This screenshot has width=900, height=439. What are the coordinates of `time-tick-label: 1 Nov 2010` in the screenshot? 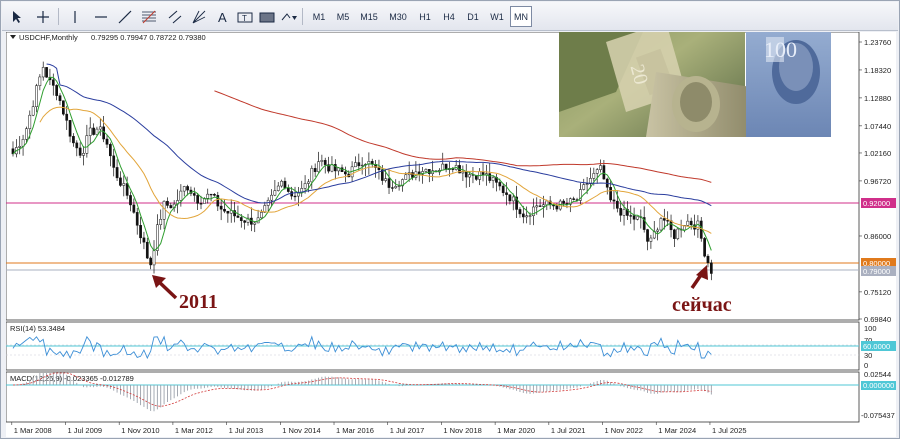 It's located at (140, 430).